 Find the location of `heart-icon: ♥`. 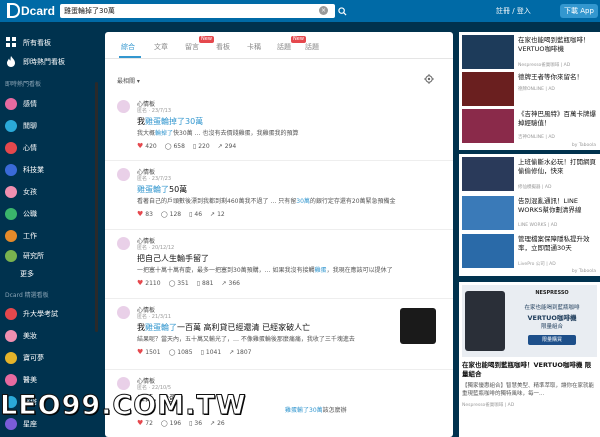

heart-icon: ♥ is located at coordinates (140, 283).